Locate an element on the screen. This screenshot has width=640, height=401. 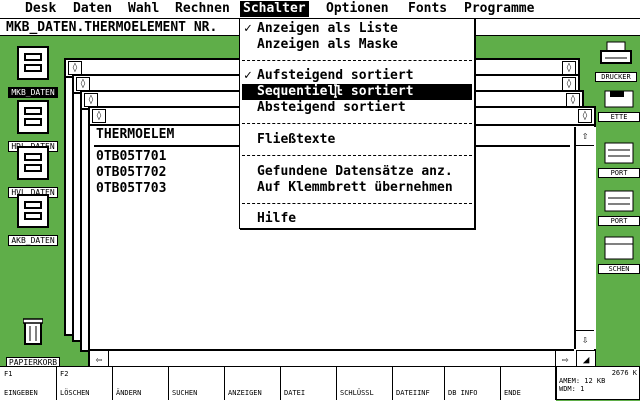
fkey-suchen: SUCHEN is located at coordinates (196, 383).